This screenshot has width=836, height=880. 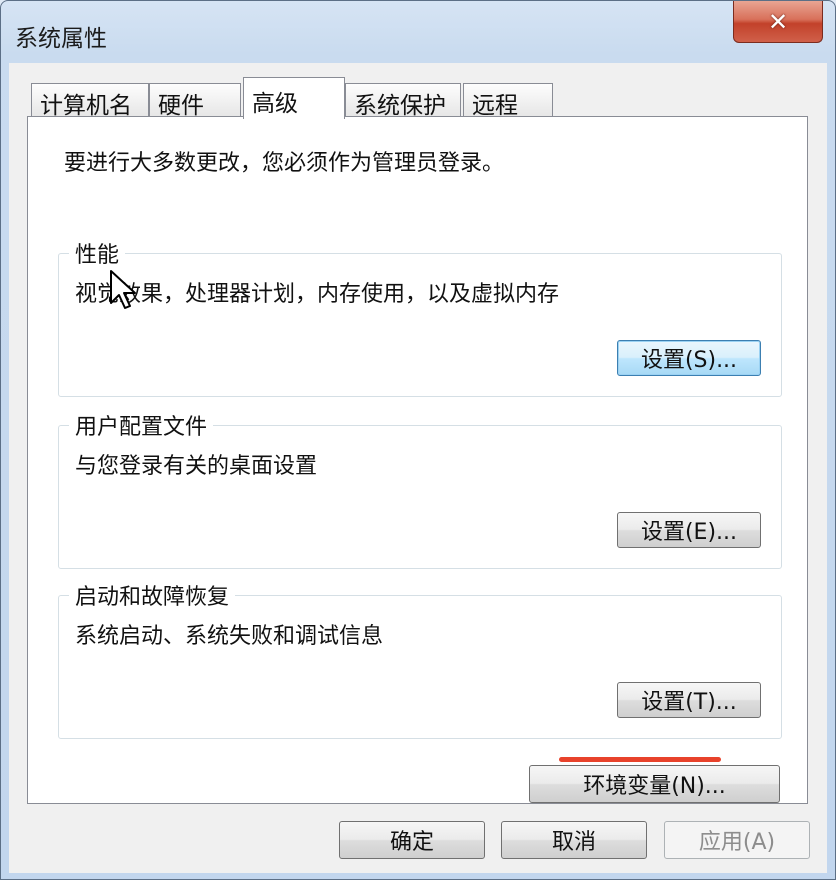 I want to click on close-icon: ✕, so click(x=778, y=21).